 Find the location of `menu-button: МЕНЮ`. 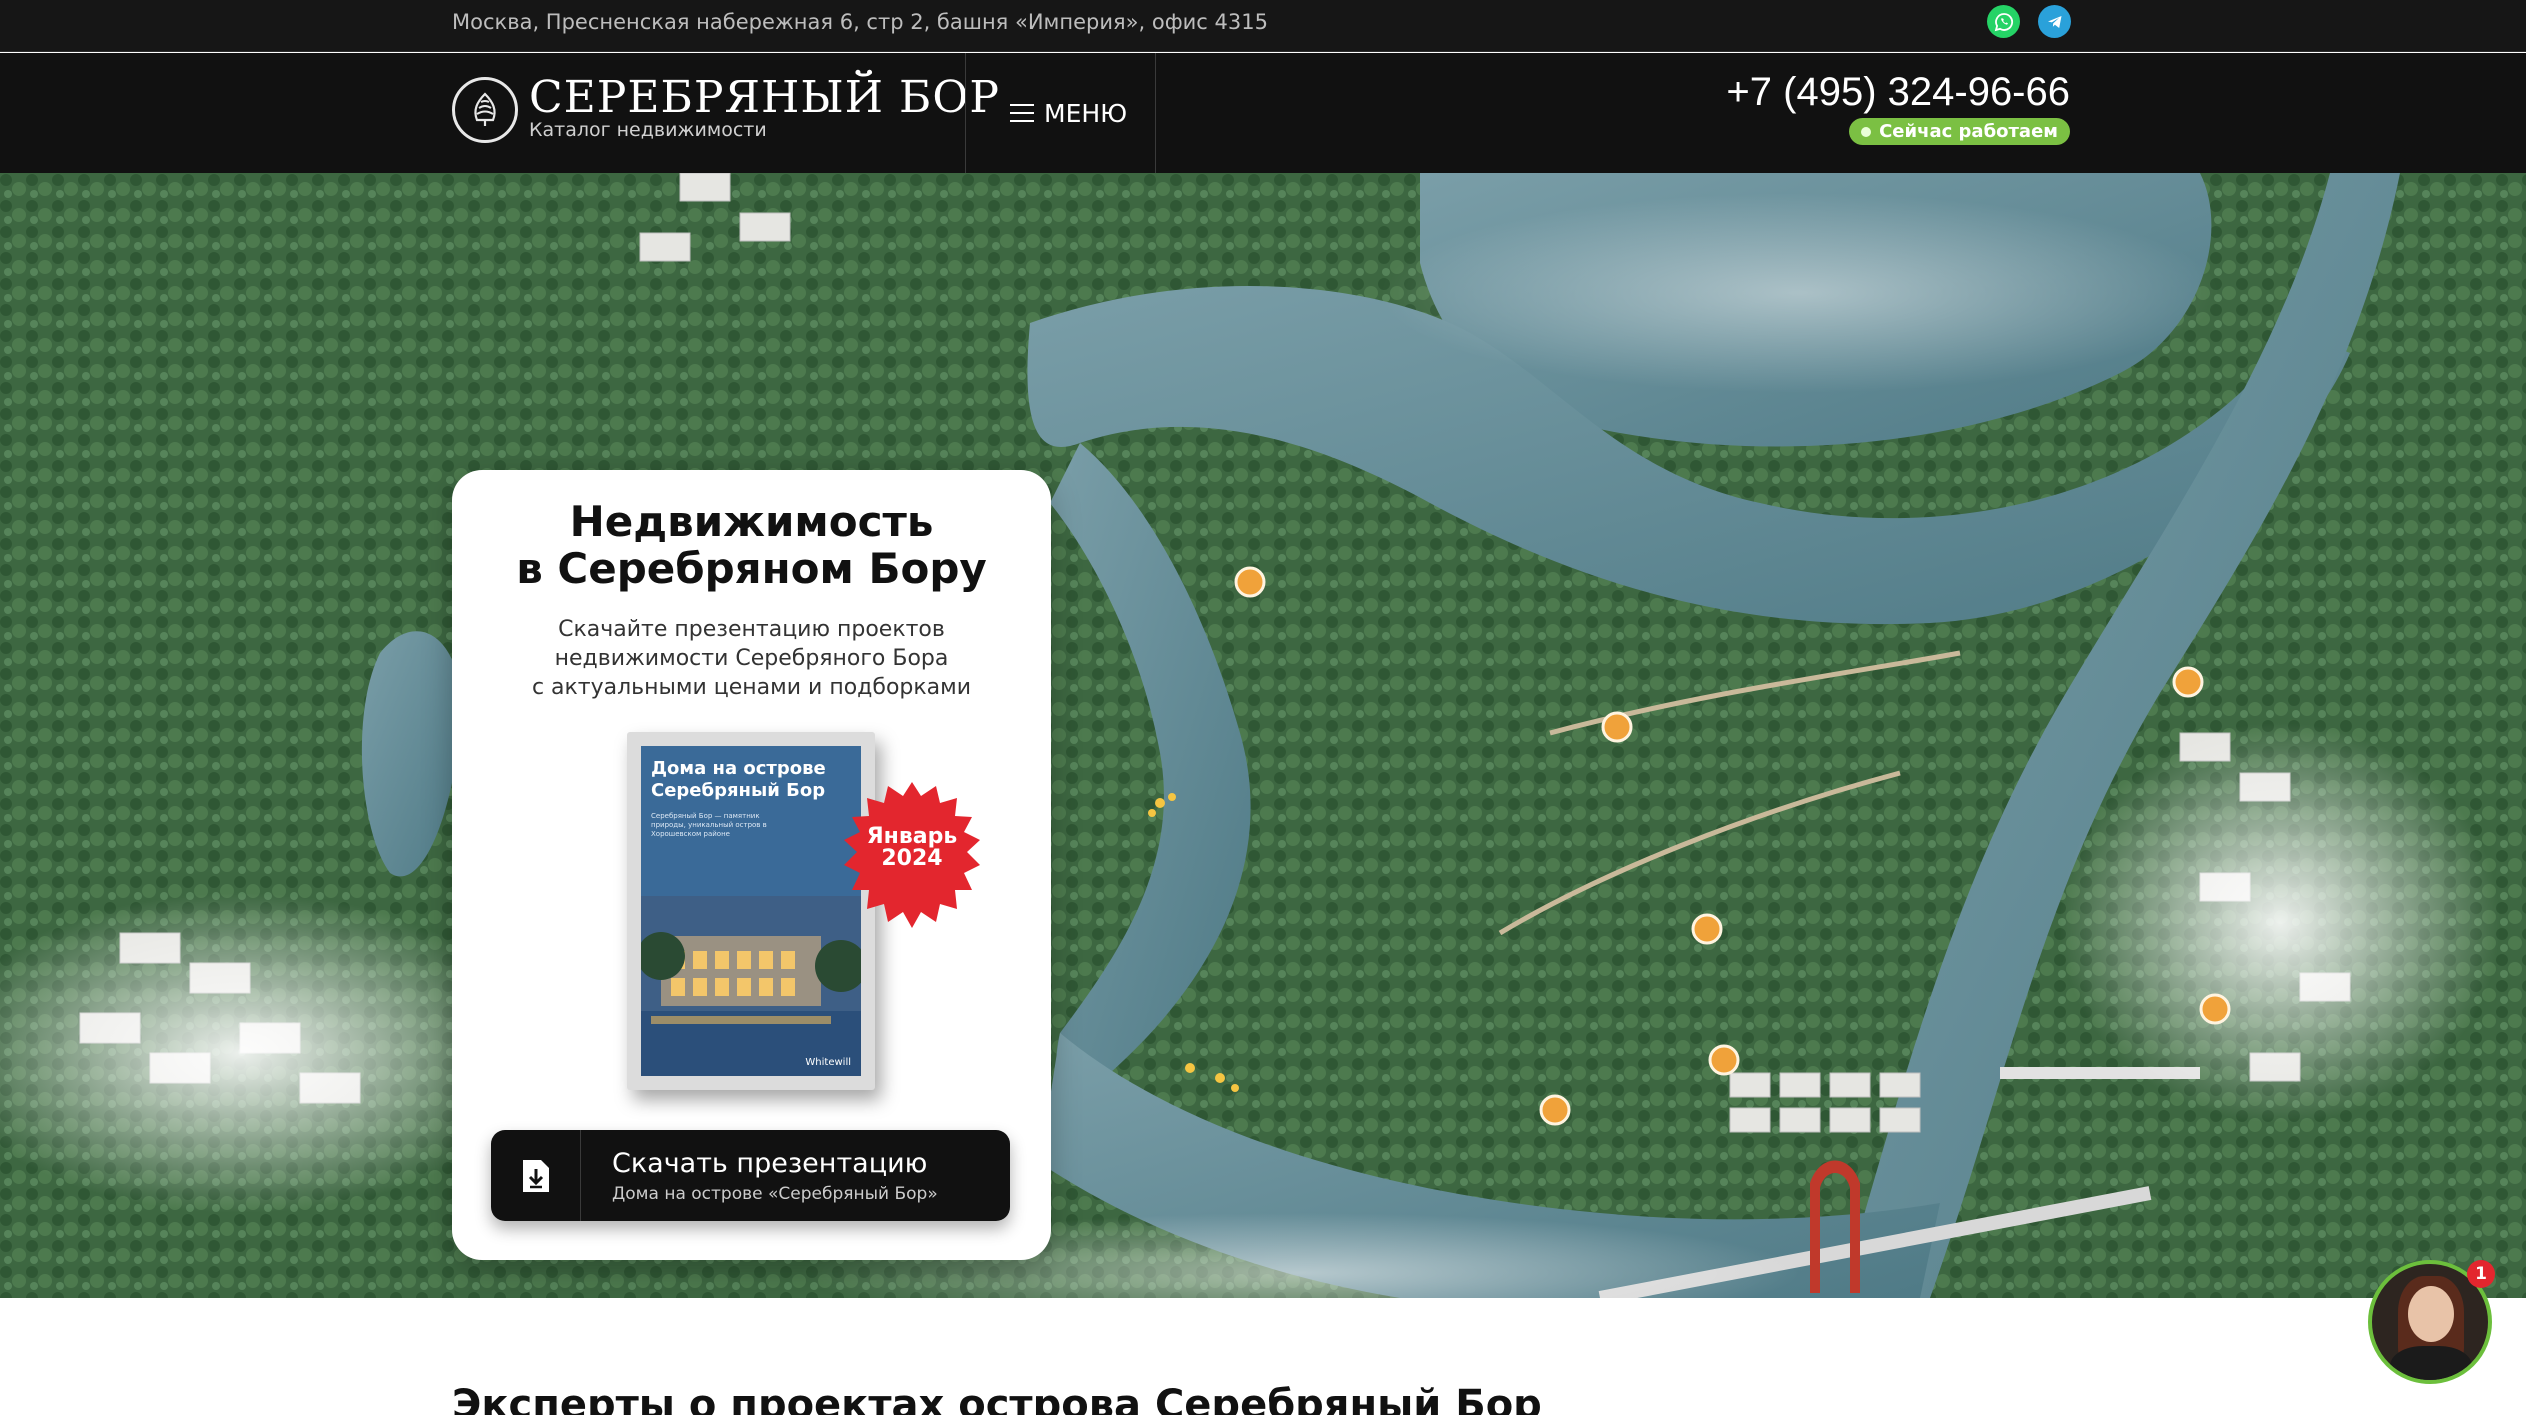

menu-button: МЕНЮ is located at coordinates (1068, 113).